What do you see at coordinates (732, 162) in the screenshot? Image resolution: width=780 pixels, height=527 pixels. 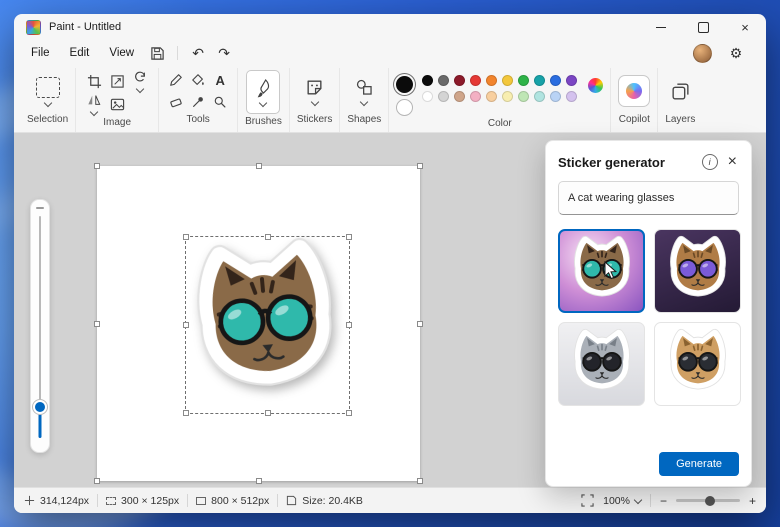 I see `panel-close-icon: ×` at bounding box center [732, 162].